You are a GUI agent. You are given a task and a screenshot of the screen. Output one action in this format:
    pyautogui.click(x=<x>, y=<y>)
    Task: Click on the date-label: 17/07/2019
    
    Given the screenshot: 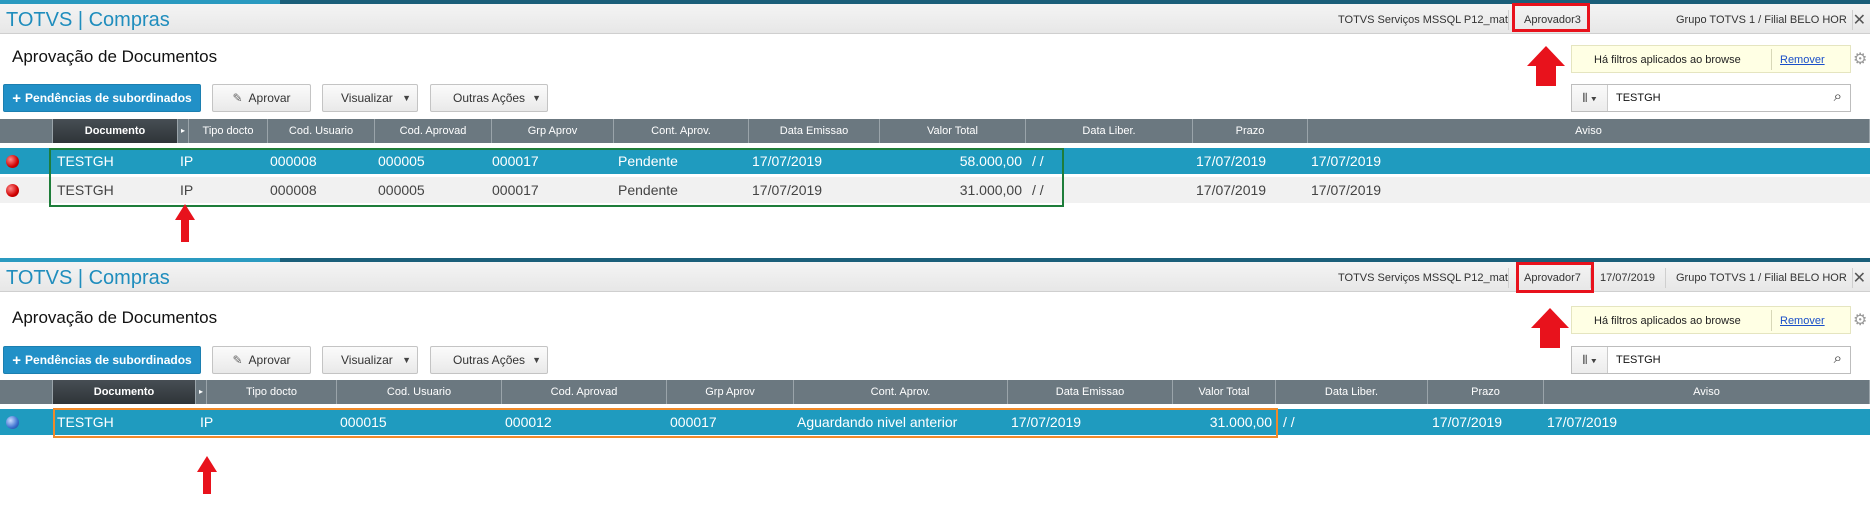 What is the action you would take?
    pyautogui.click(x=1627, y=278)
    